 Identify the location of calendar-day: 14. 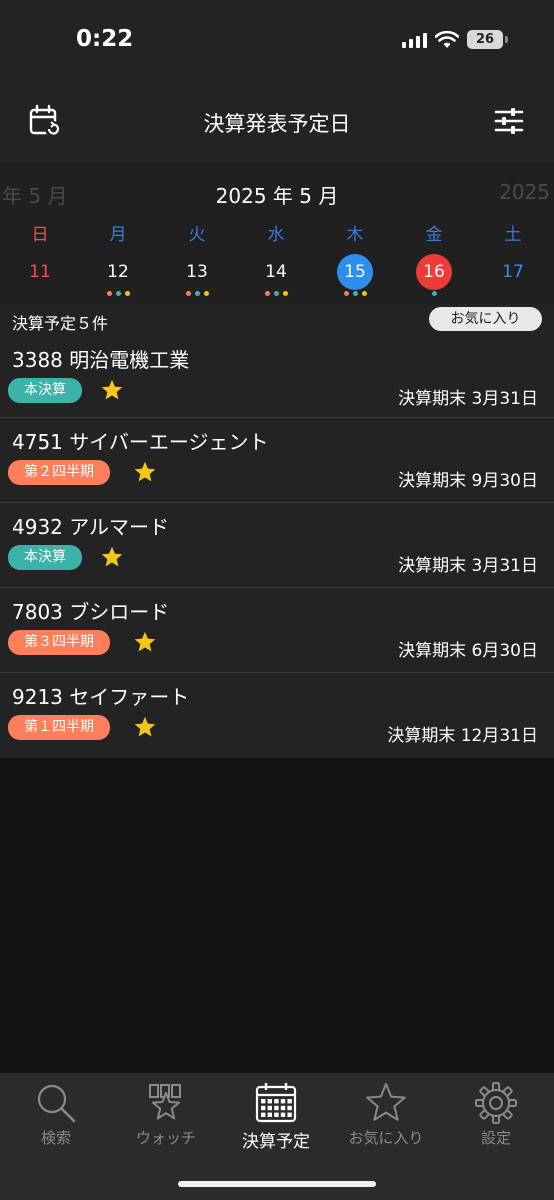
(276, 275).